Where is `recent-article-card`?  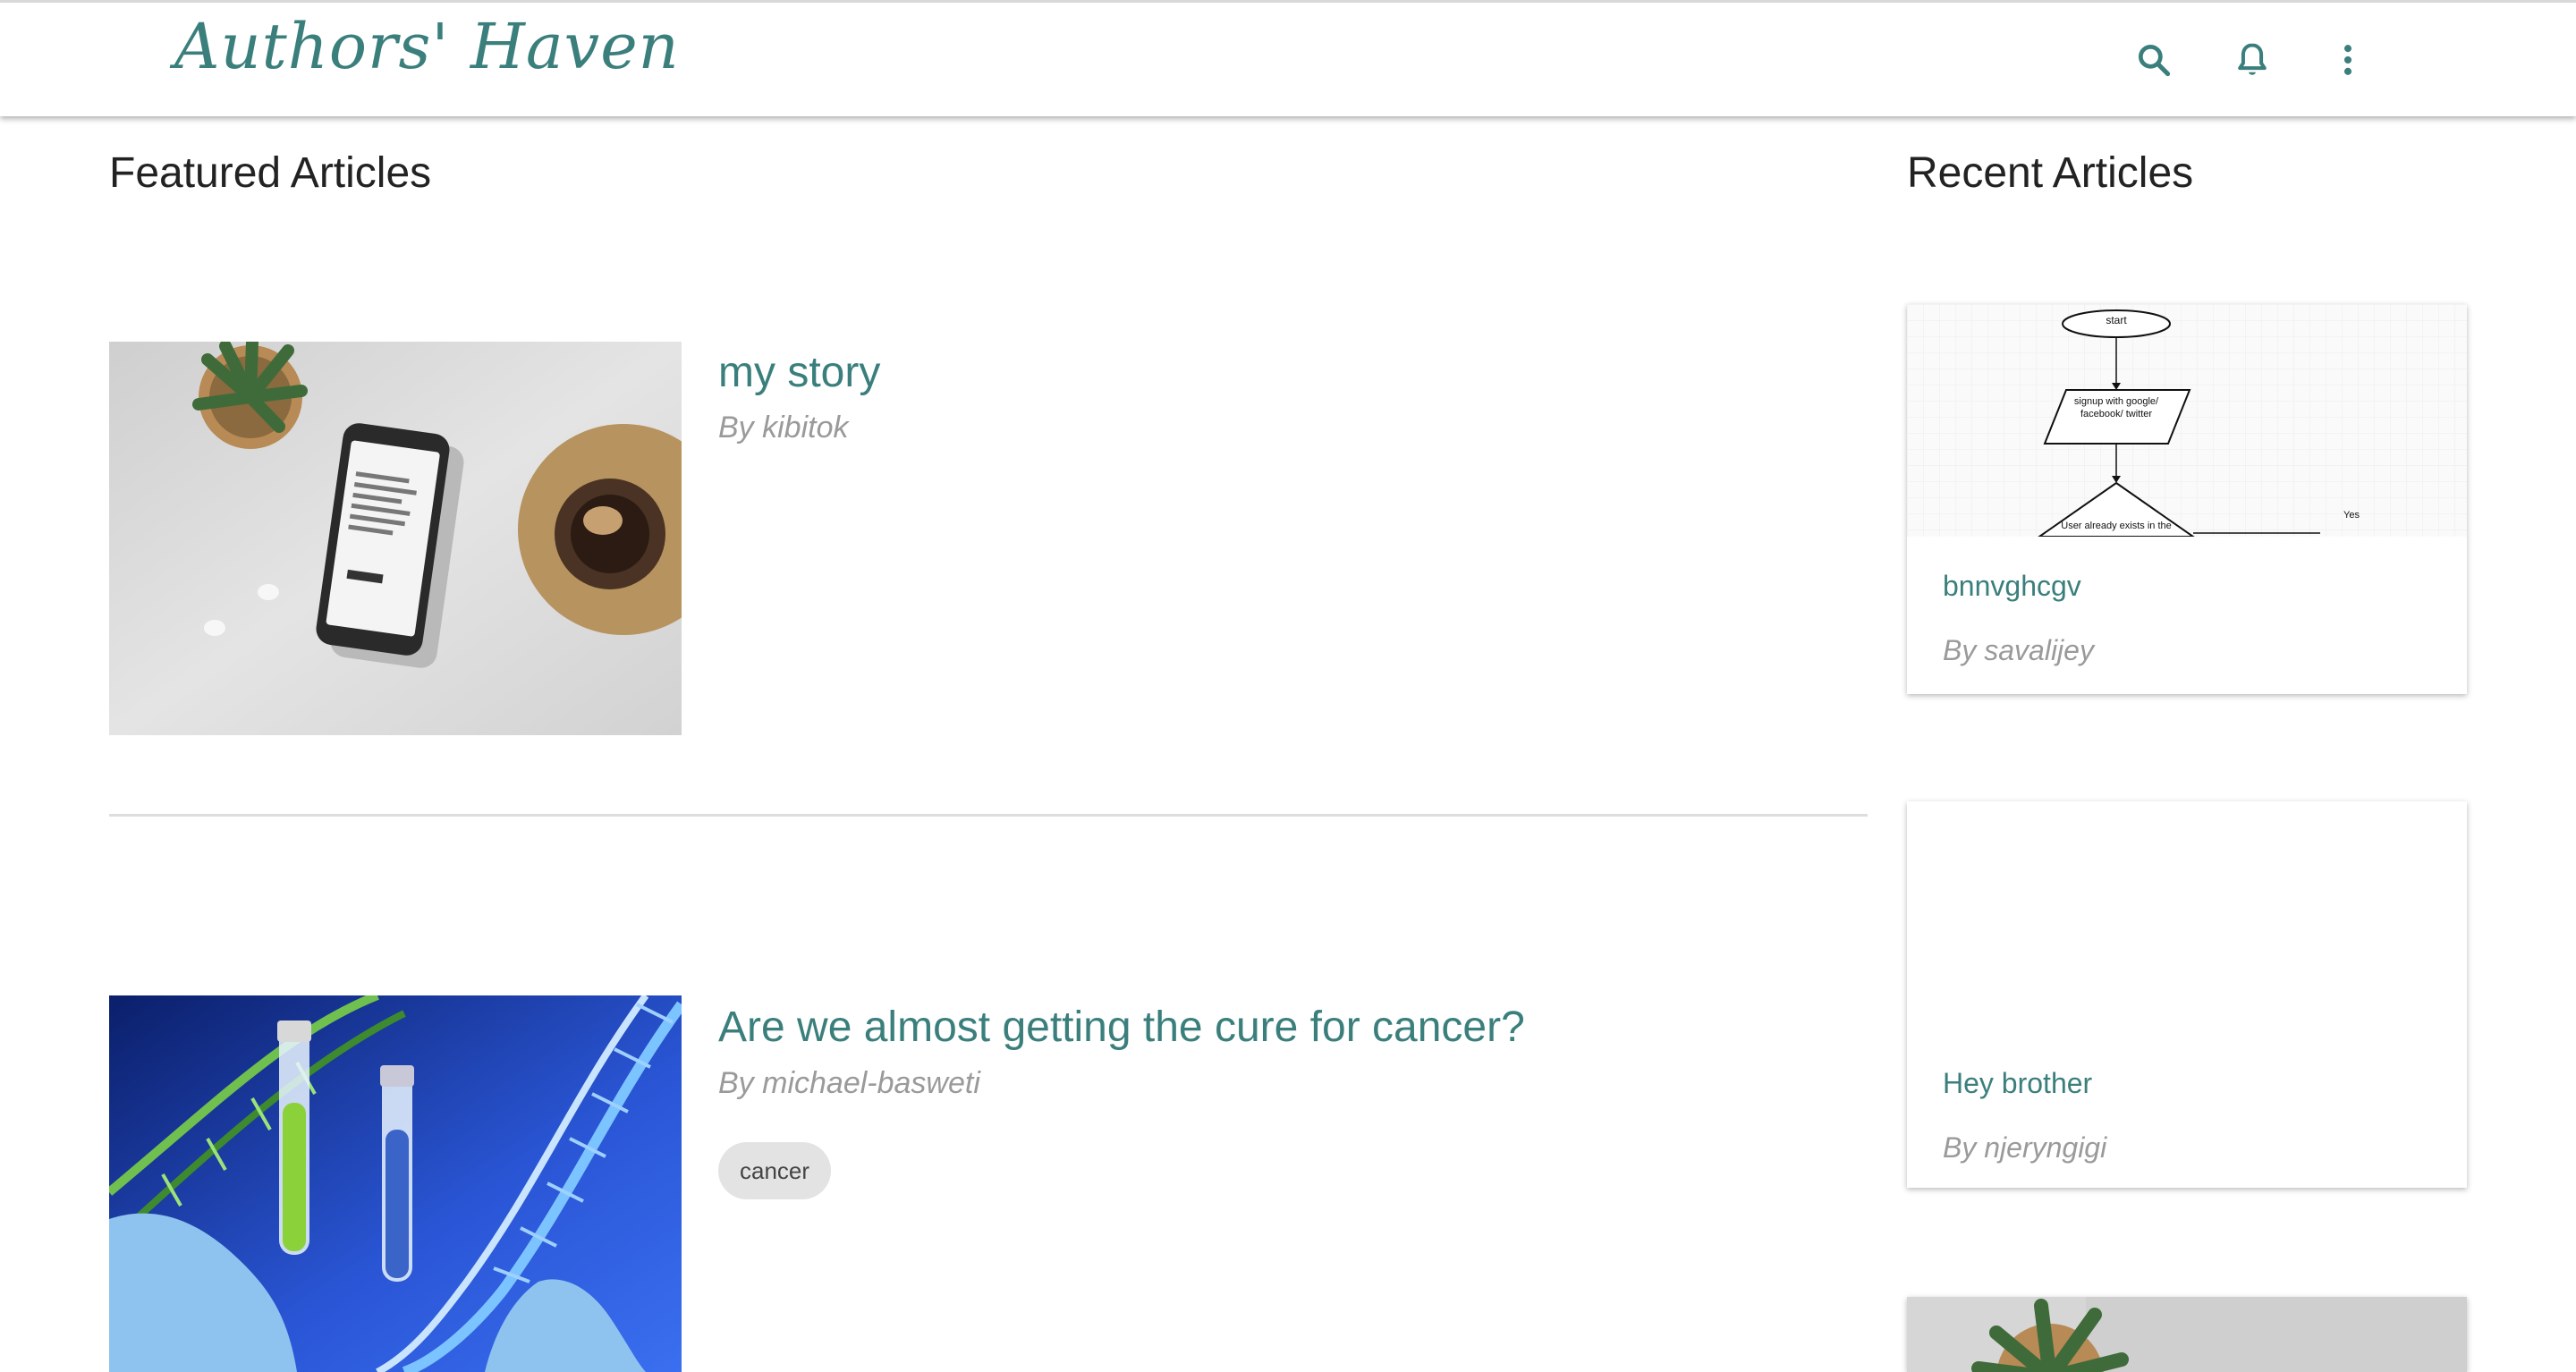 recent-article-card is located at coordinates (2187, 1334).